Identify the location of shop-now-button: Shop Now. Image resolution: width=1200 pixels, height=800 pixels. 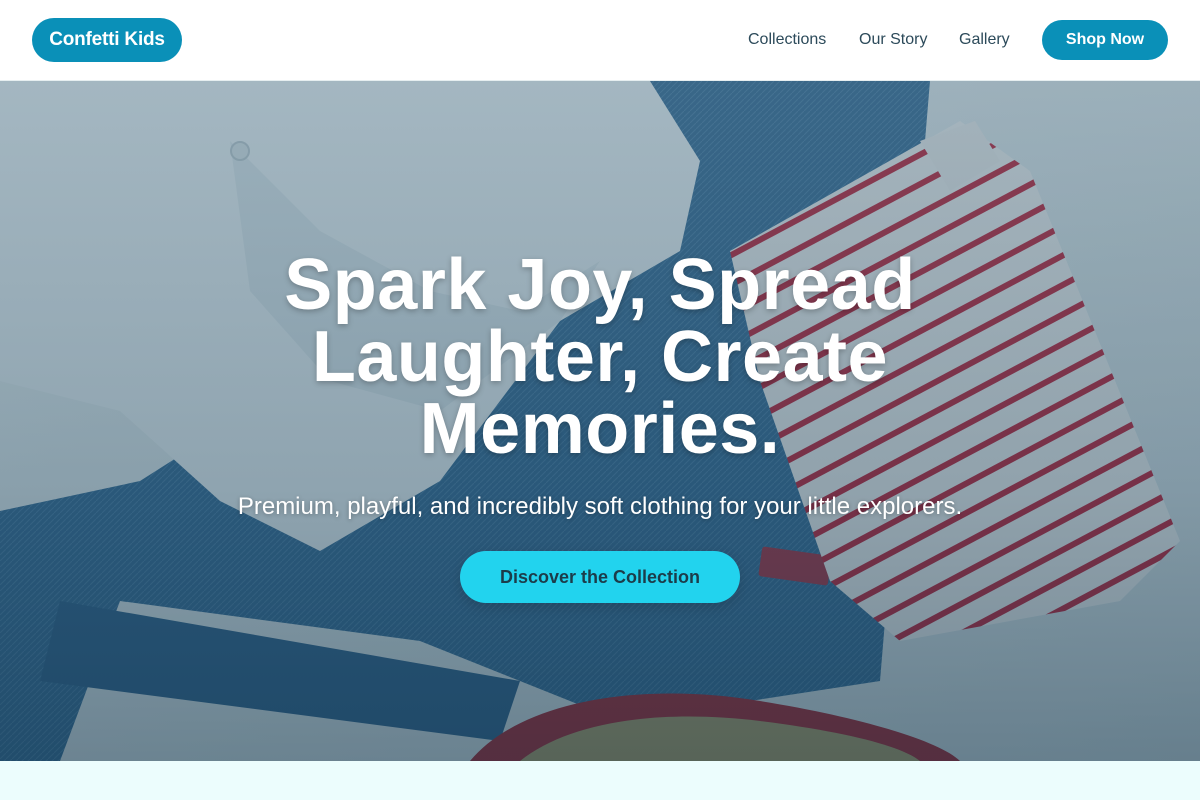
(1105, 40).